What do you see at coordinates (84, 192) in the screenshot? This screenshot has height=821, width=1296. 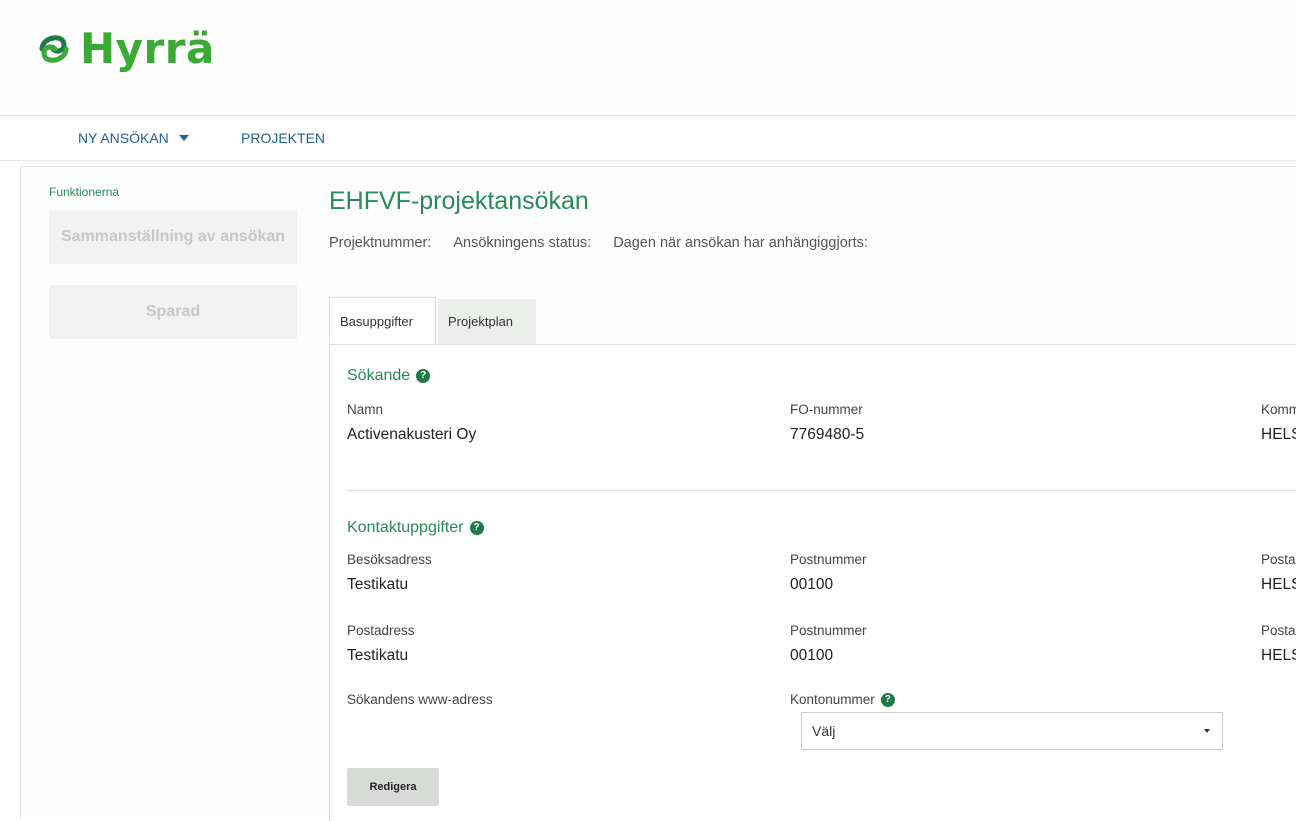 I see `sidebar-title: Funktionerna` at bounding box center [84, 192].